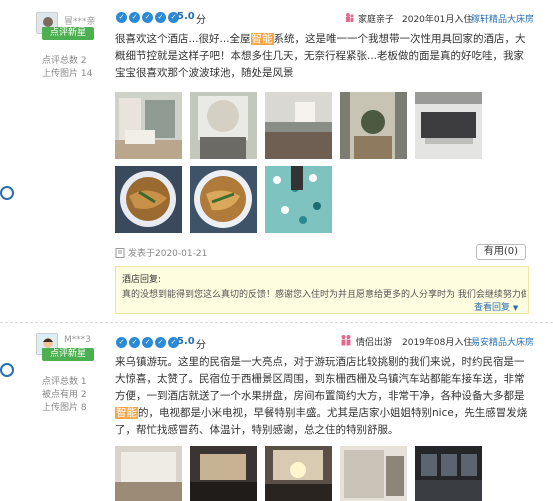  Describe the element at coordinates (502, 341) in the screenshot. I see `room-type: 易安精品大床房` at that location.